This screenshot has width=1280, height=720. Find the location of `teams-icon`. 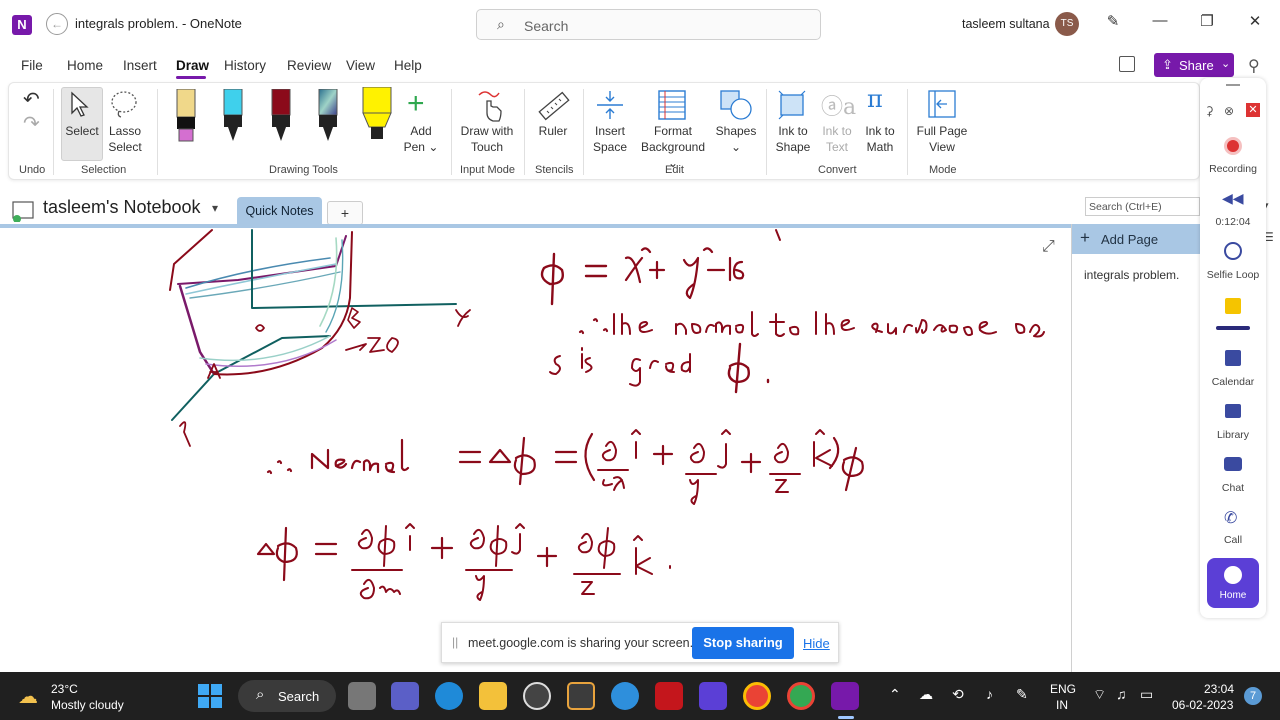

teams-icon is located at coordinates (405, 696).